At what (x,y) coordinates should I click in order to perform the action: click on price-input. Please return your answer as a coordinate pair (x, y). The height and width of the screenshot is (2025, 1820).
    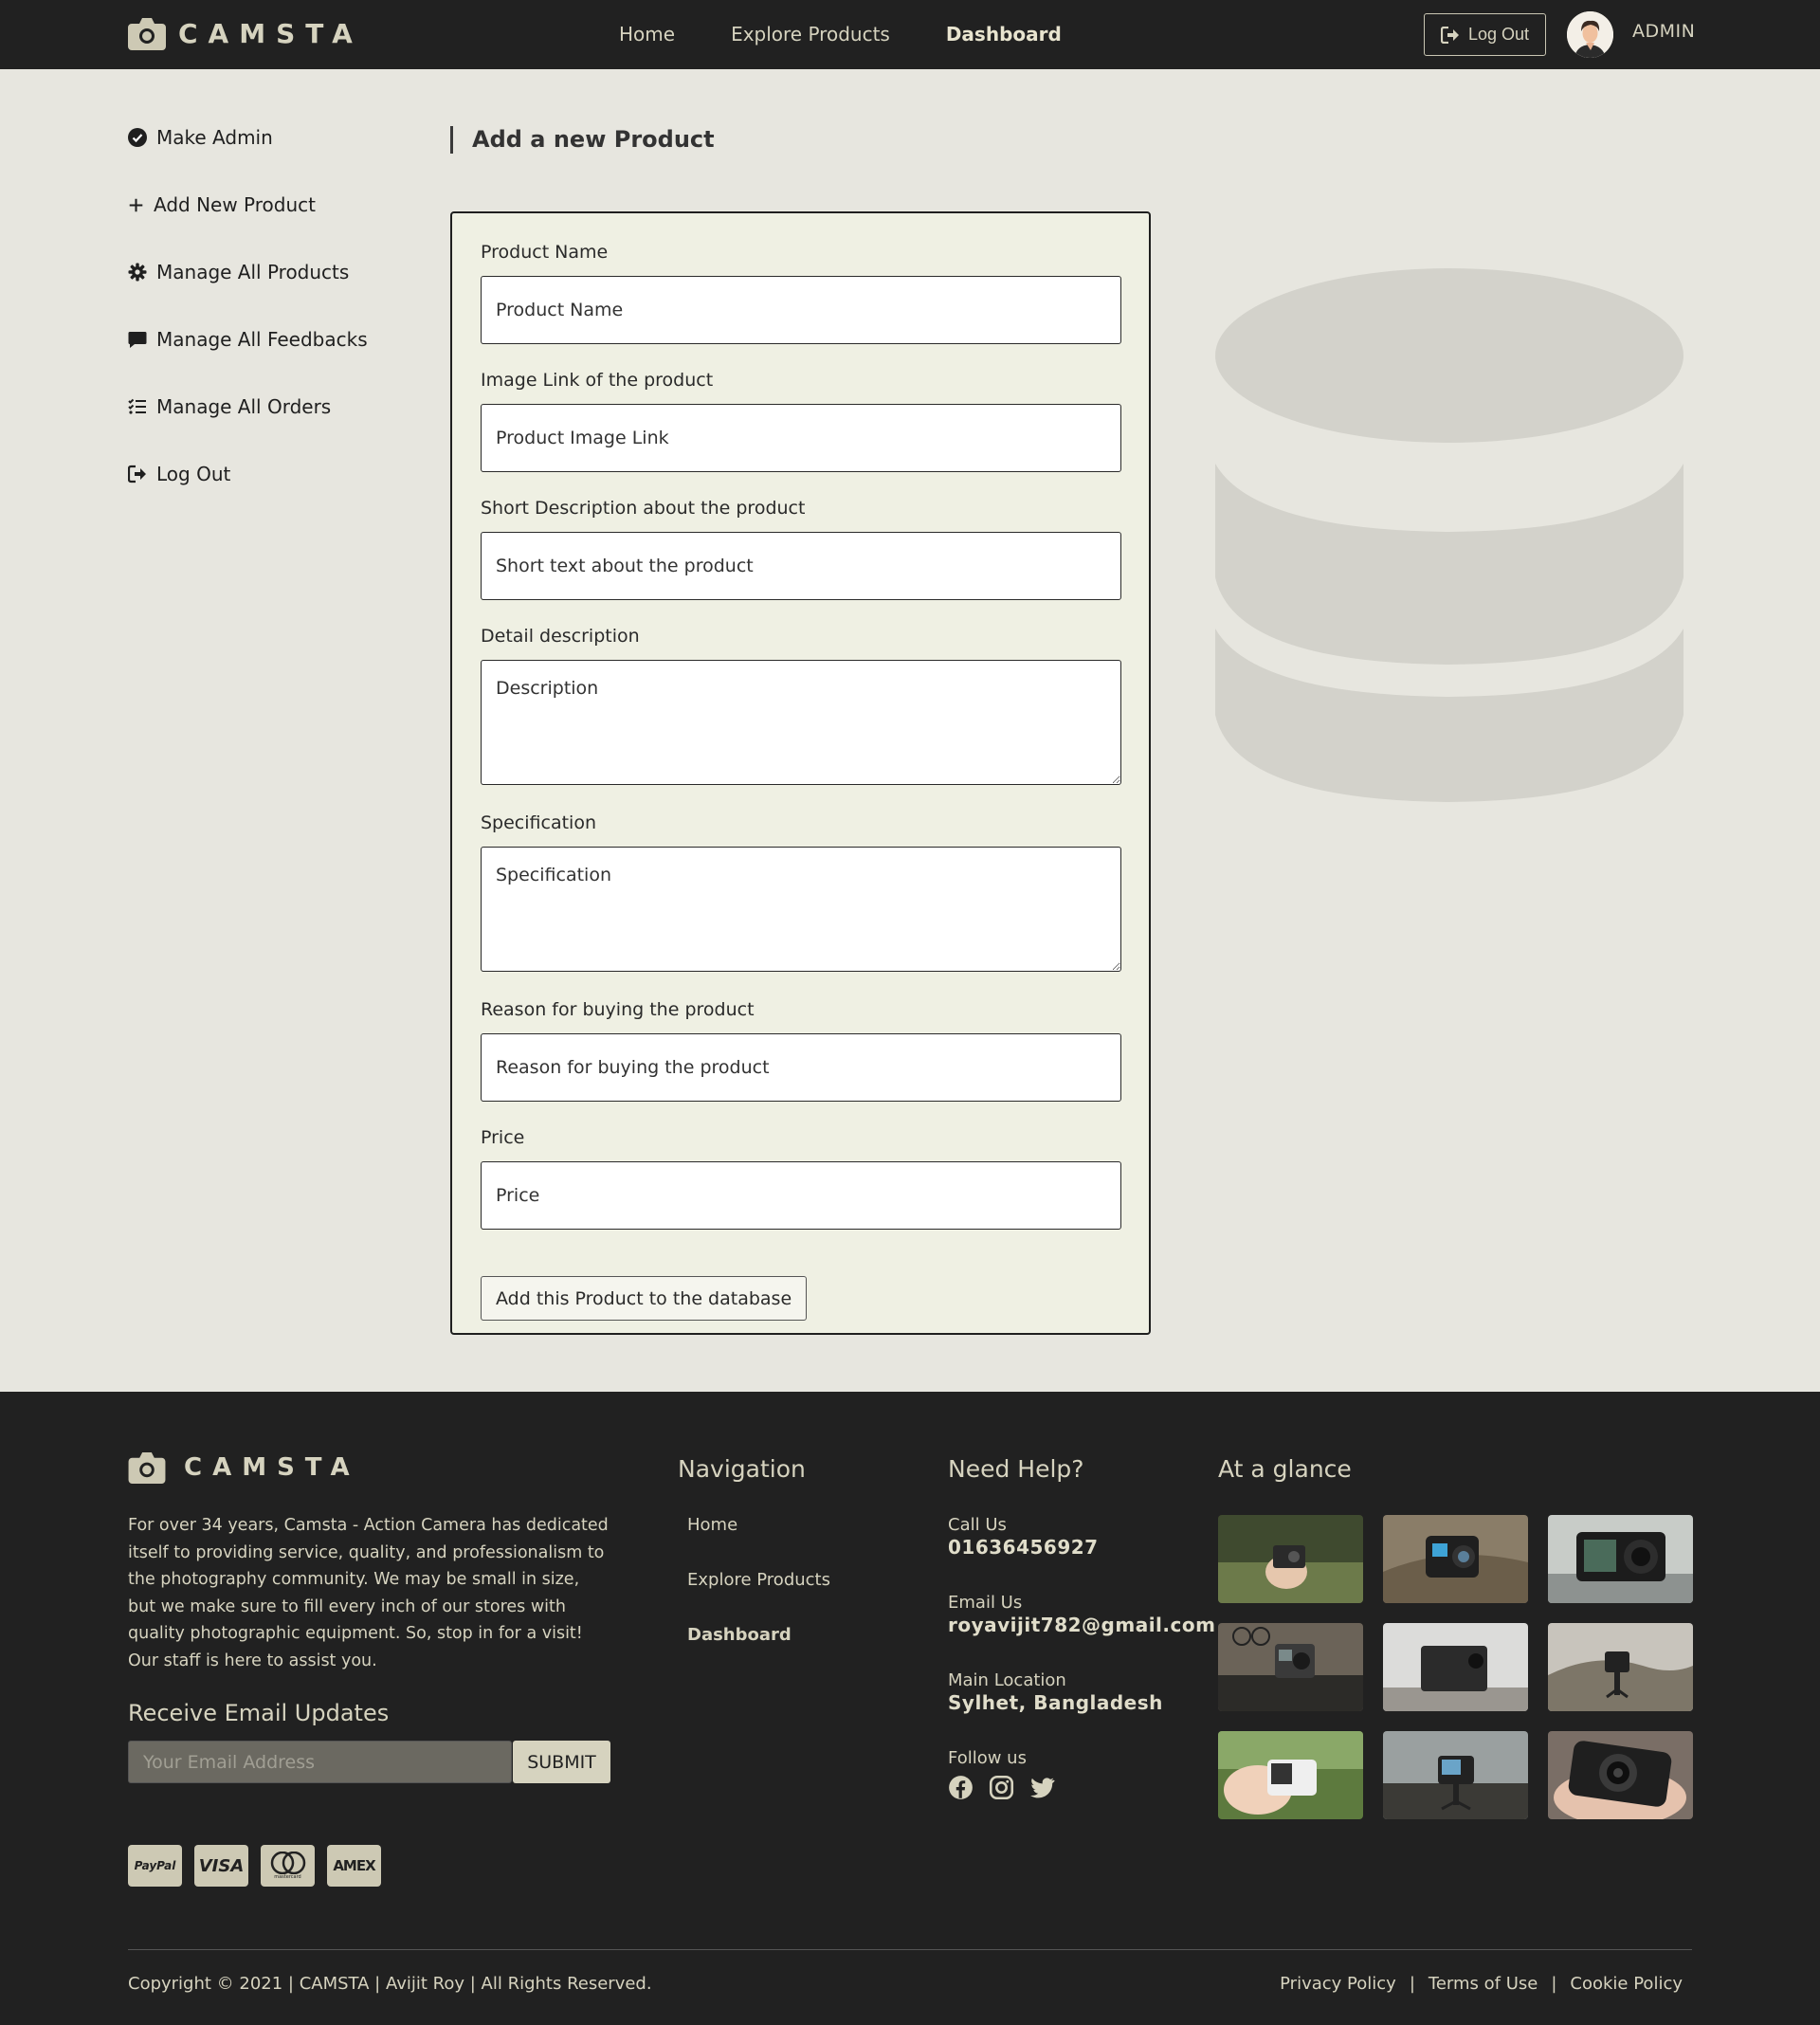
    Looking at the image, I should click on (801, 1195).